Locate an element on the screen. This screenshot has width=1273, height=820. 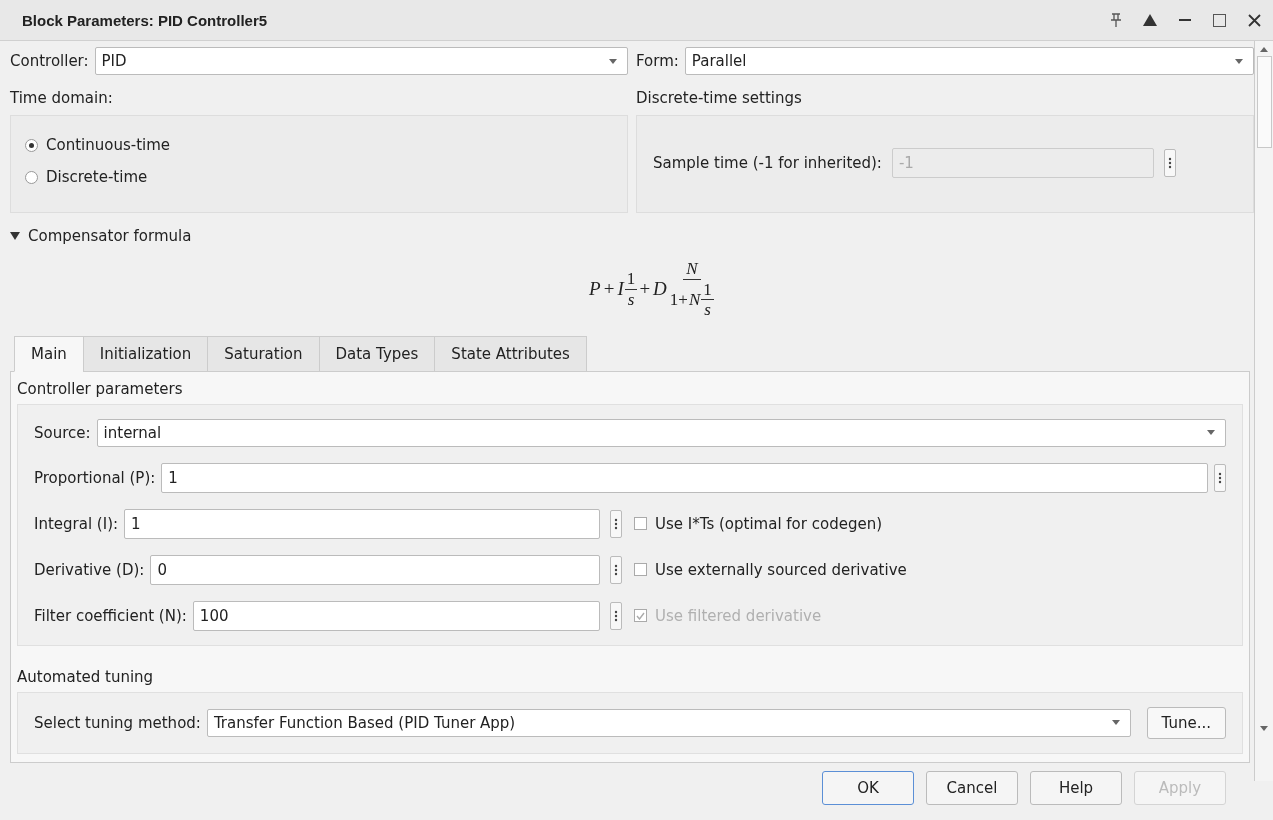
radio-option: Discrete-time is located at coordinates (326, 177).